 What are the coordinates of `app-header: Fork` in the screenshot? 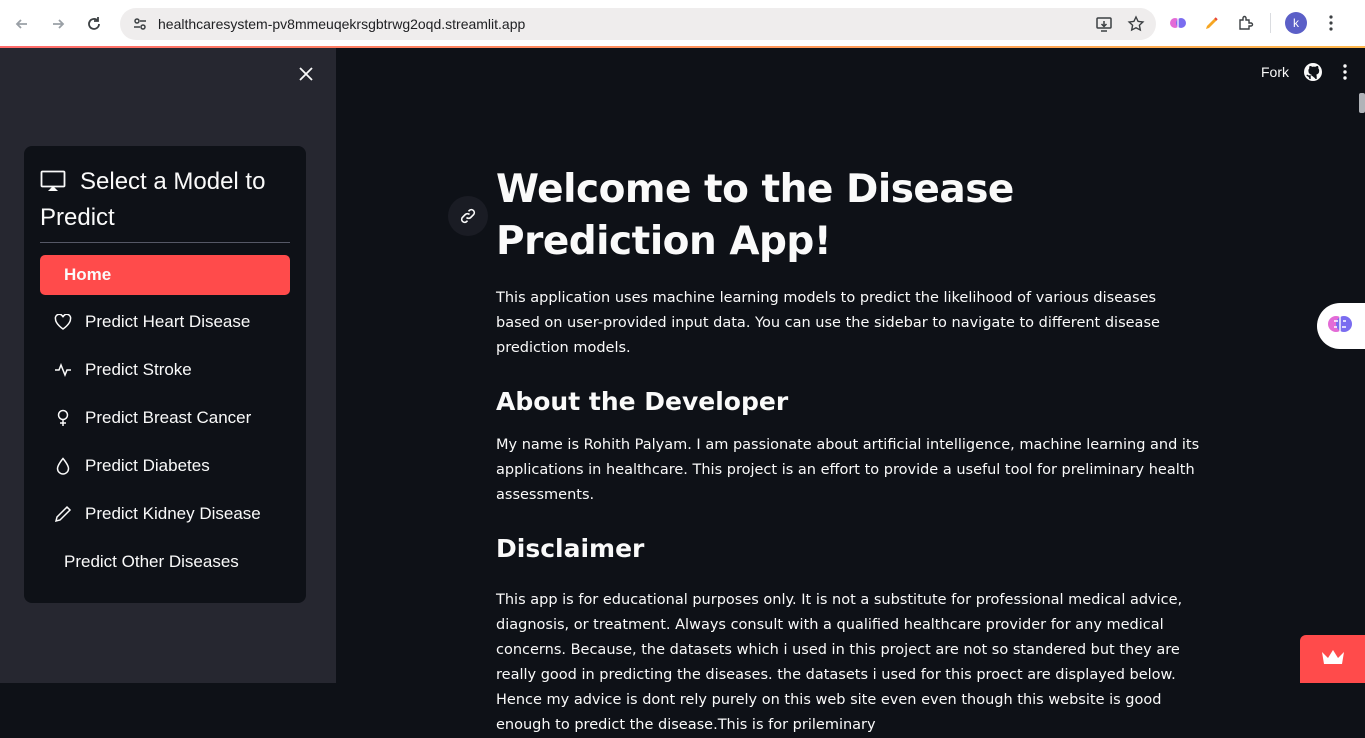 It's located at (1313, 72).